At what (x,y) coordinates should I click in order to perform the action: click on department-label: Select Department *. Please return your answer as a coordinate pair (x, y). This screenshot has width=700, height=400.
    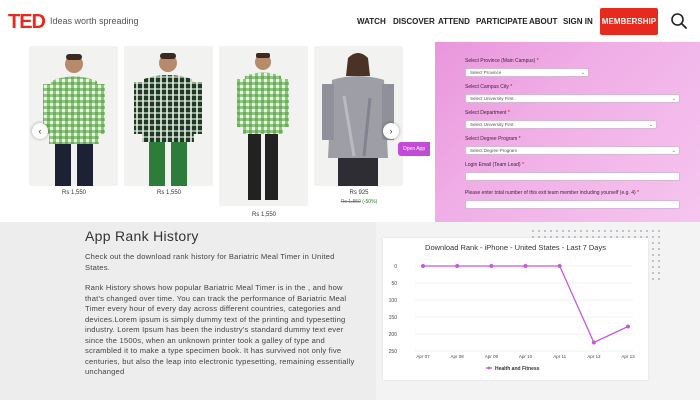
    Looking at the image, I should click on (487, 113).